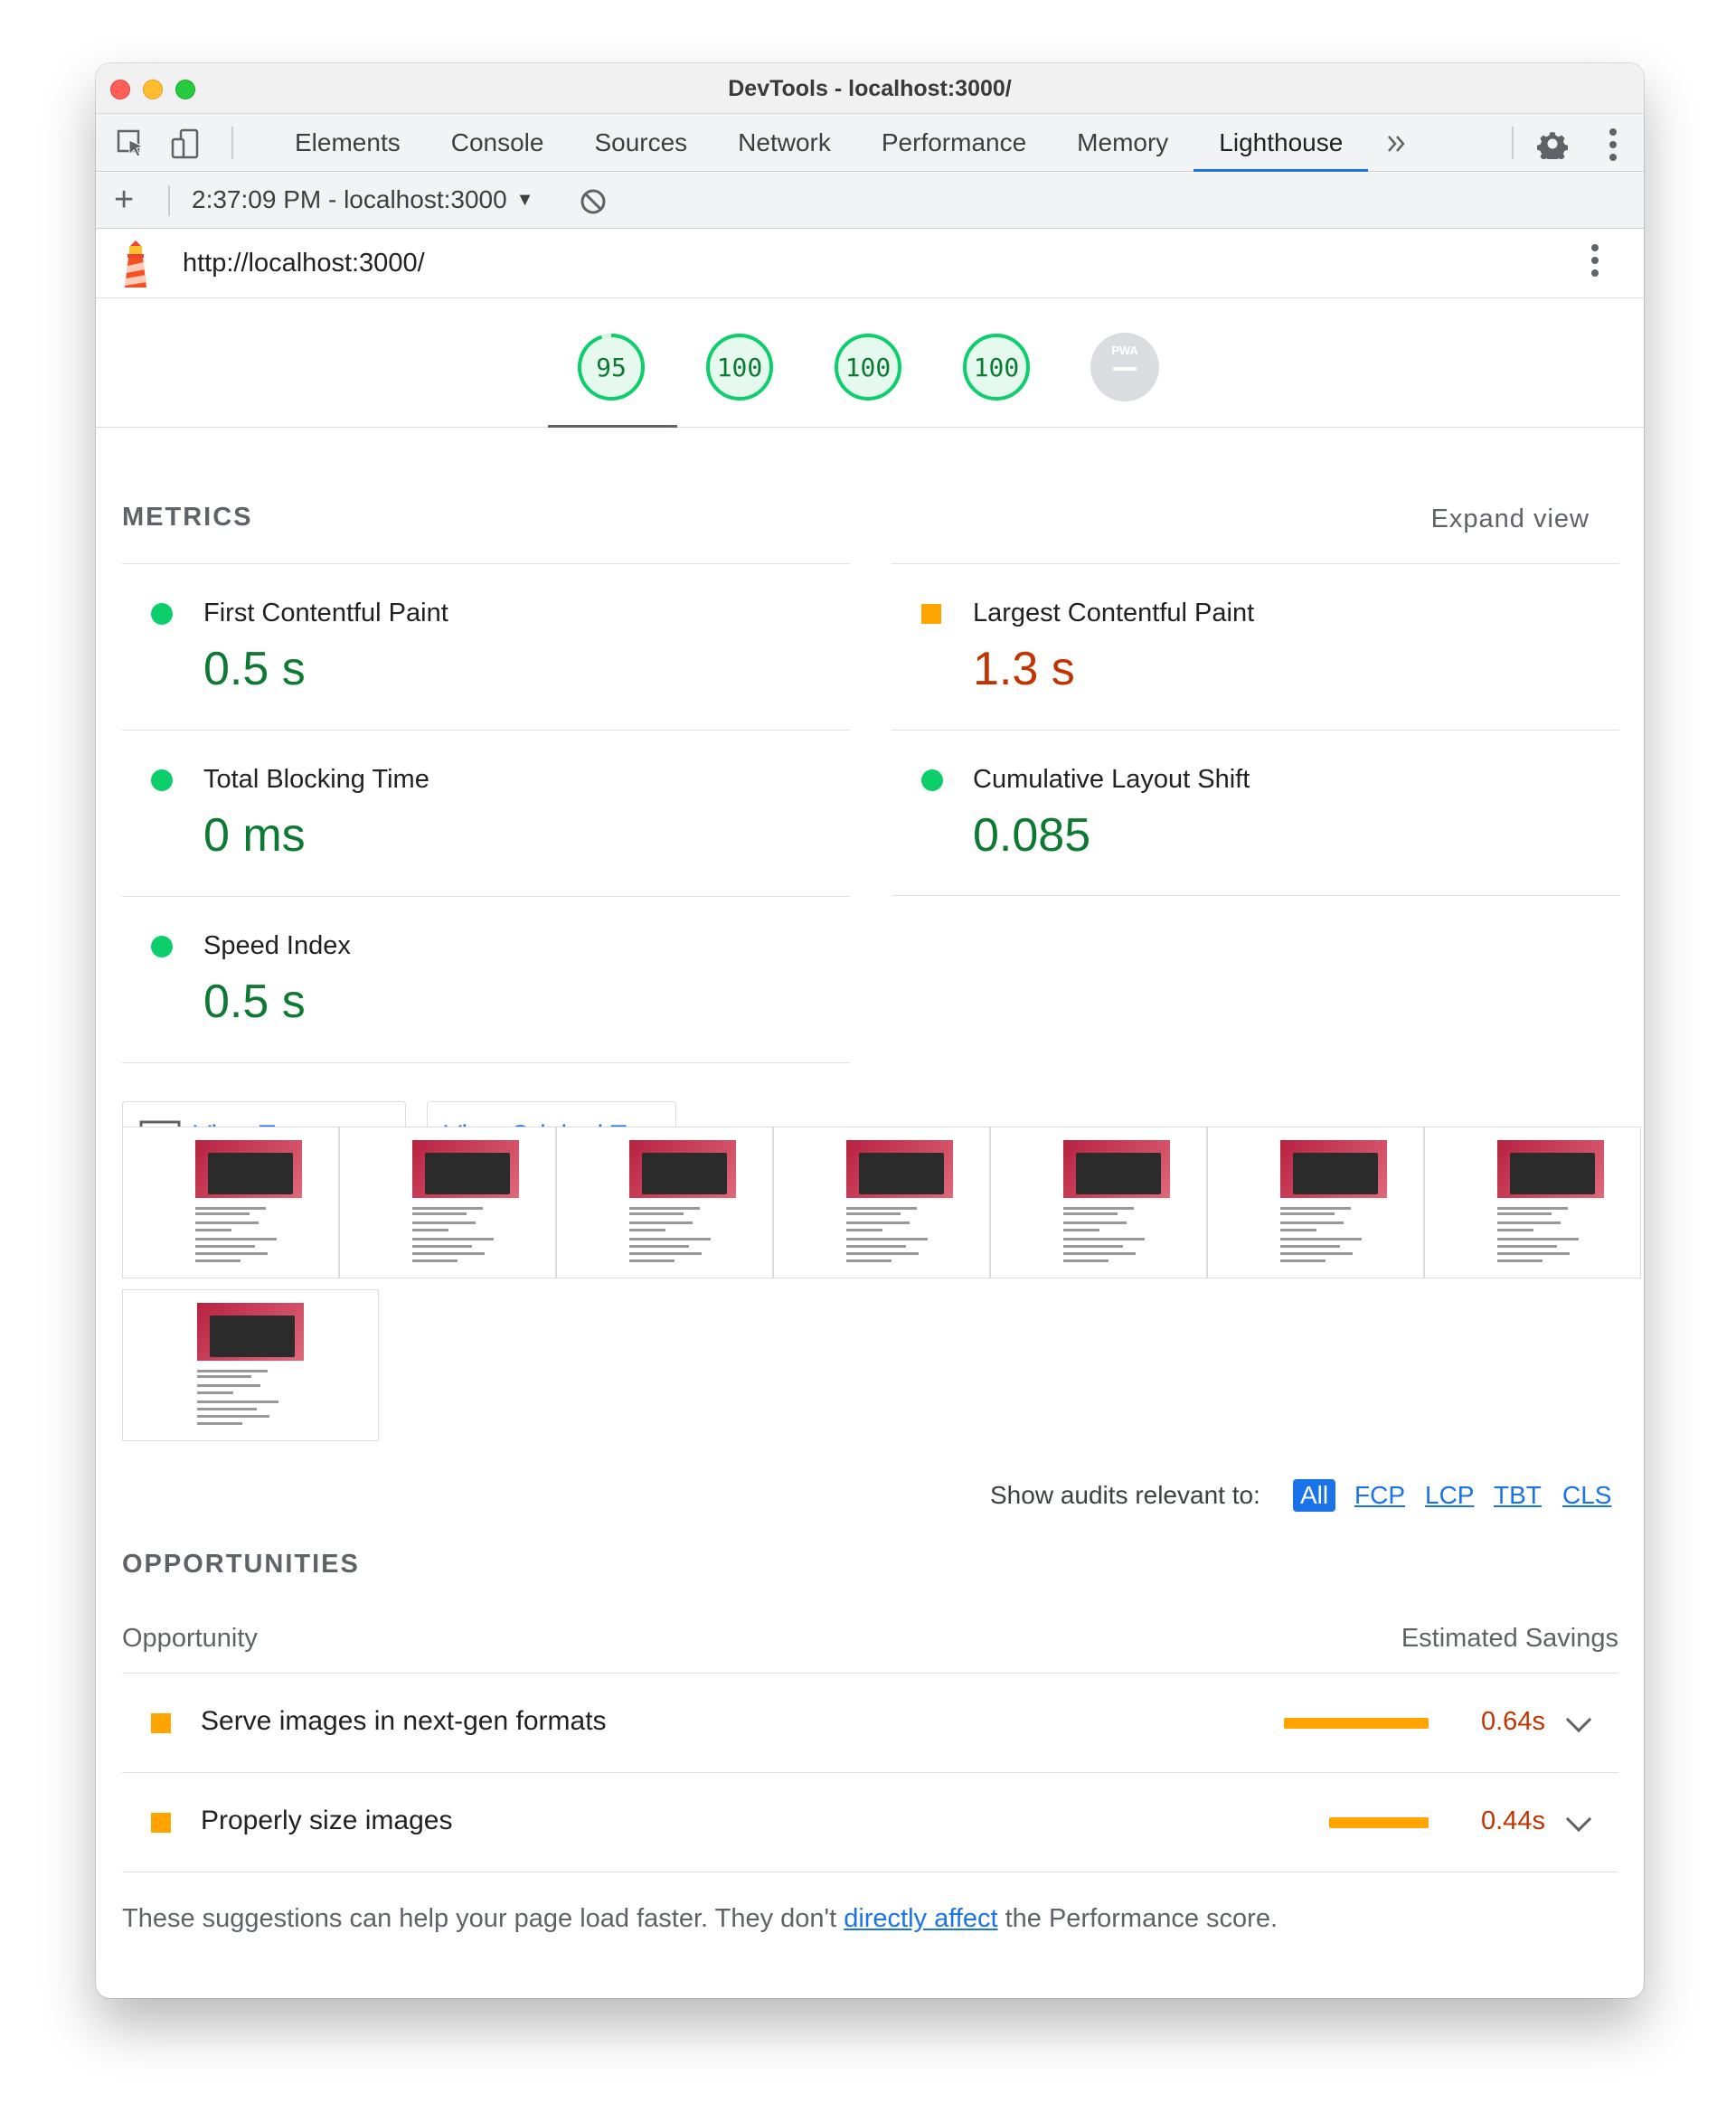 Image resolution: width=1736 pixels, height=2122 pixels. I want to click on gauge-best-practices: 100, so click(868, 367).